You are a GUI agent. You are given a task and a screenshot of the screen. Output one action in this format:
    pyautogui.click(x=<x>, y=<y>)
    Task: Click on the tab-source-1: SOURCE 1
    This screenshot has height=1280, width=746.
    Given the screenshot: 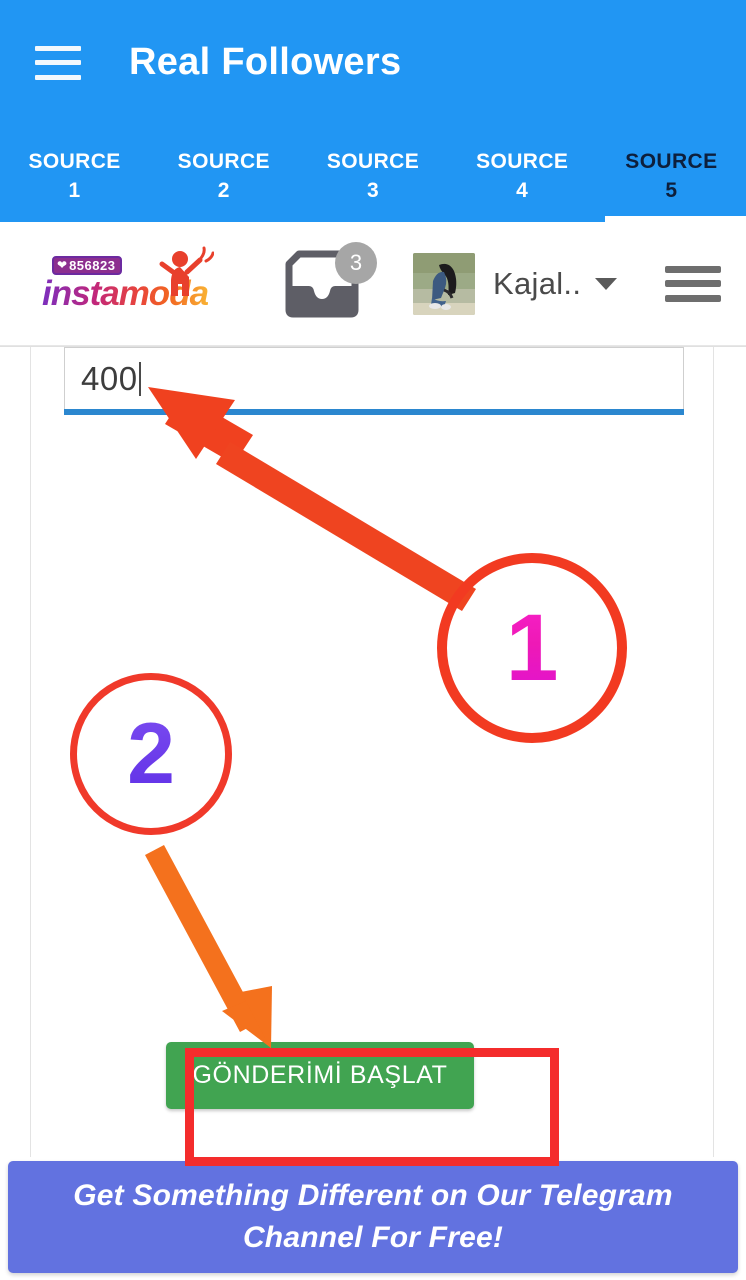 What is the action you would take?
    pyautogui.click(x=74, y=173)
    